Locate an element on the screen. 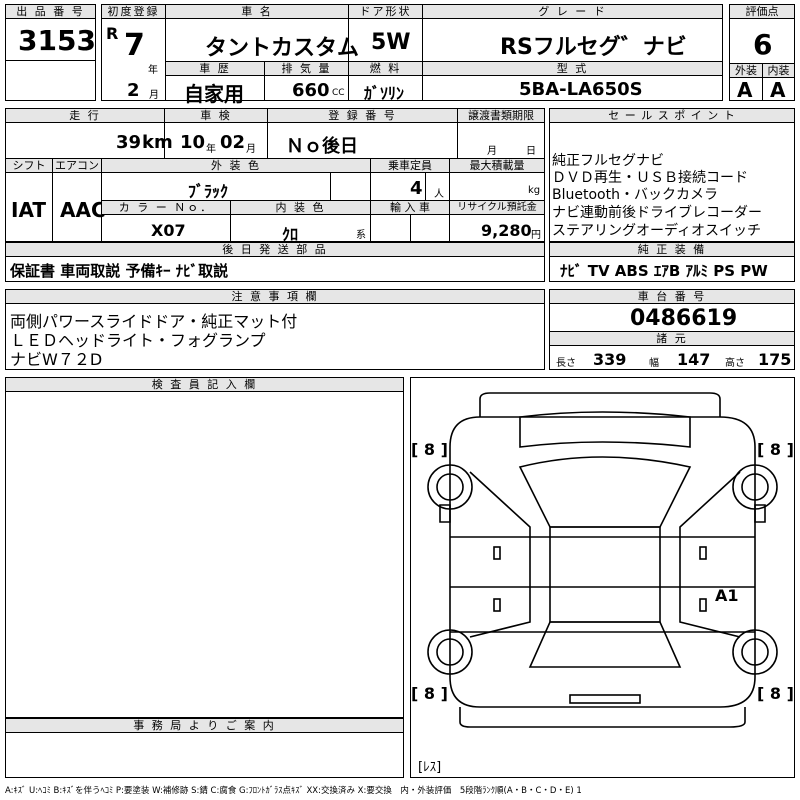 The width and height of the screenshot is (800, 800). recycle-label: リサイクル預託金 is located at coordinates (497, 208).